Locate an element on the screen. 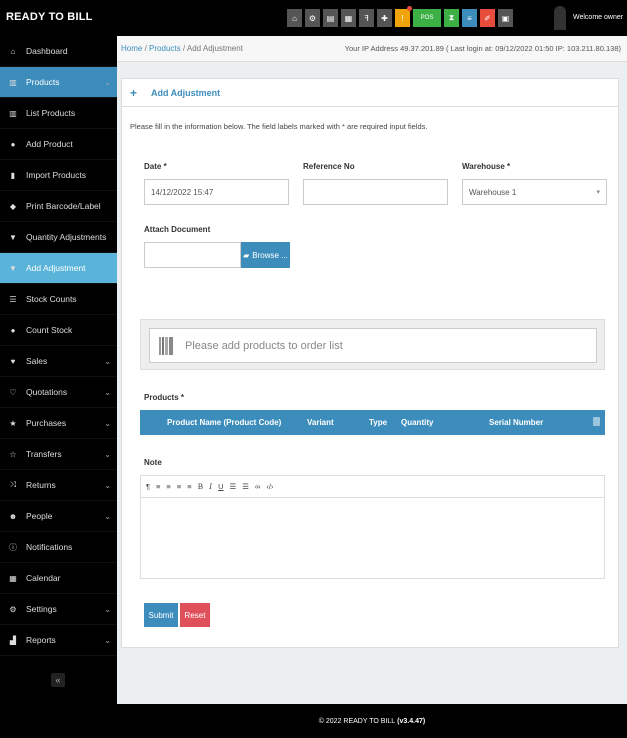  home-icon: ⌂ is located at coordinates (294, 18).